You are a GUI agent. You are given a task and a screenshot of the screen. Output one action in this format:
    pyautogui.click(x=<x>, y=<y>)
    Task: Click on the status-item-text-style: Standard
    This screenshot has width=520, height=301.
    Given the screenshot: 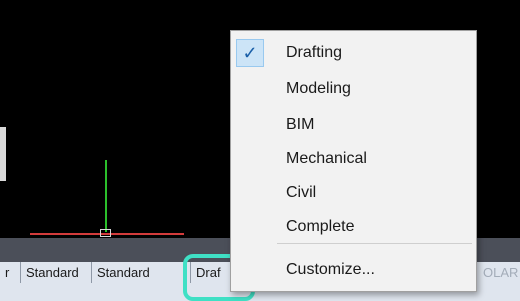 What is the action you would take?
    pyautogui.click(x=56, y=272)
    